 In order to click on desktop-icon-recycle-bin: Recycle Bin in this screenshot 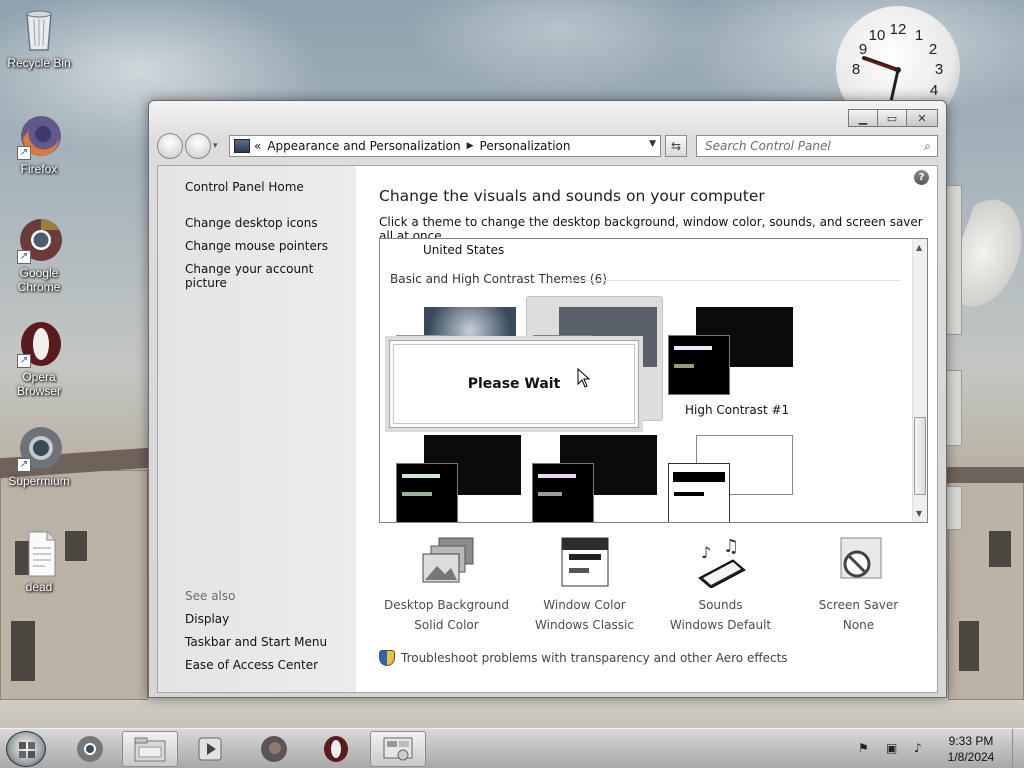, I will do `click(39, 38)`.